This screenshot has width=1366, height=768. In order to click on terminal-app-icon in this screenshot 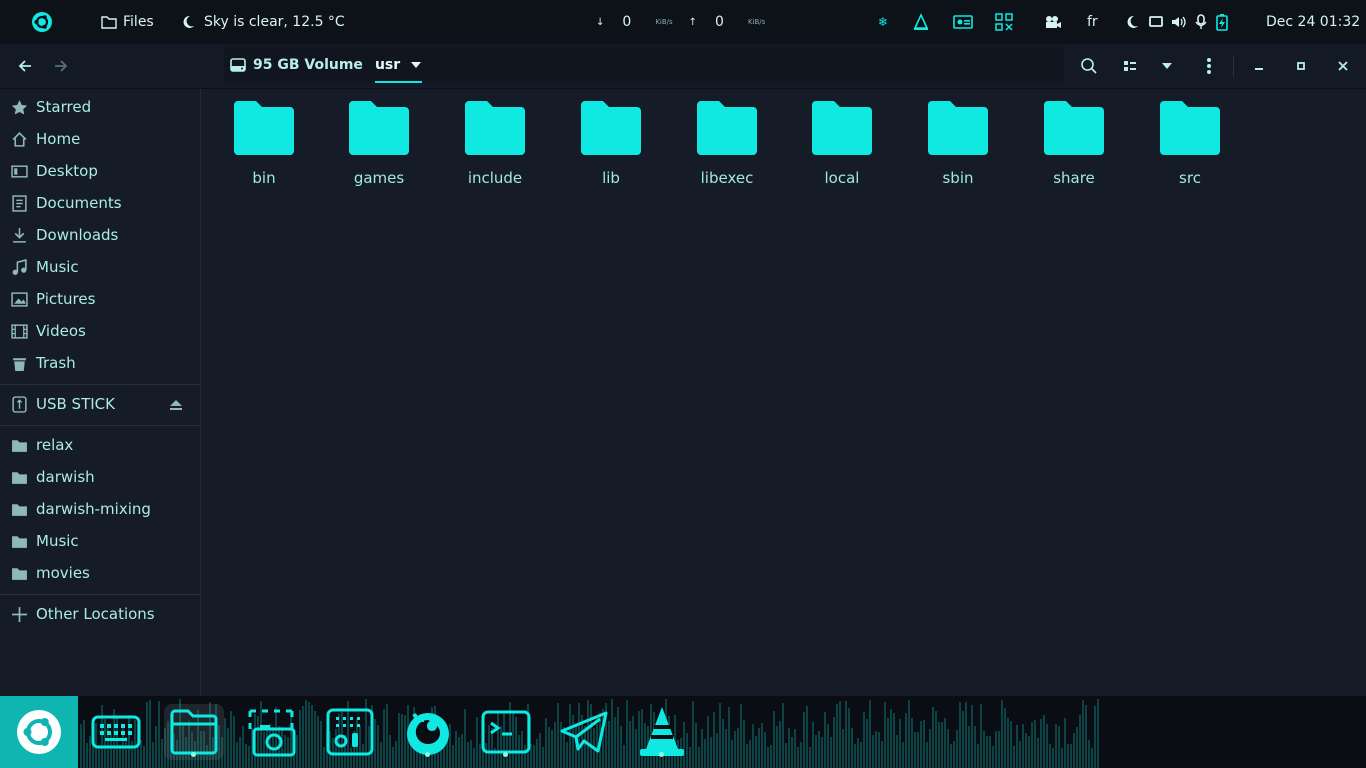, I will do `click(506, 732)`.